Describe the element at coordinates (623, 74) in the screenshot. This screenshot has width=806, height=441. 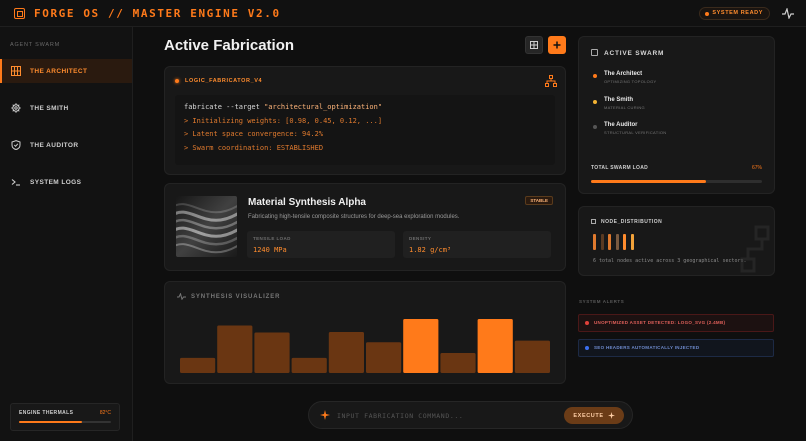
I see `agent-name: The Architect` at that location.